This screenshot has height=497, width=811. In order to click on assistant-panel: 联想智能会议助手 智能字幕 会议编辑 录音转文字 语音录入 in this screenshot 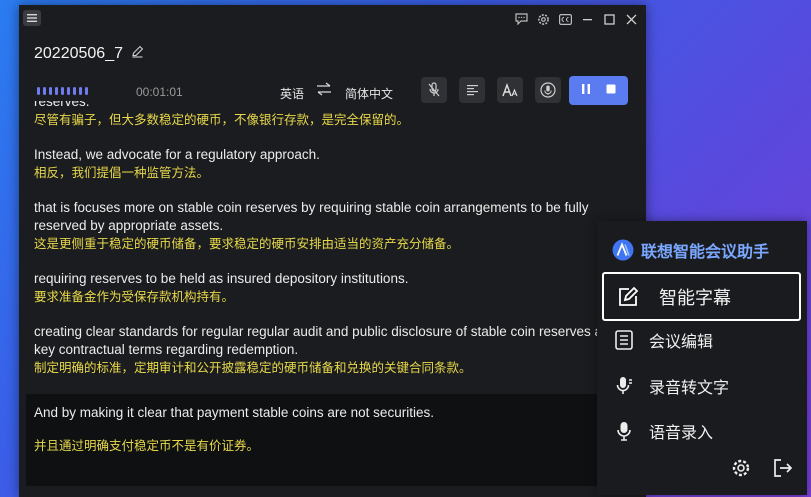, I will do `click(702, 358)`.